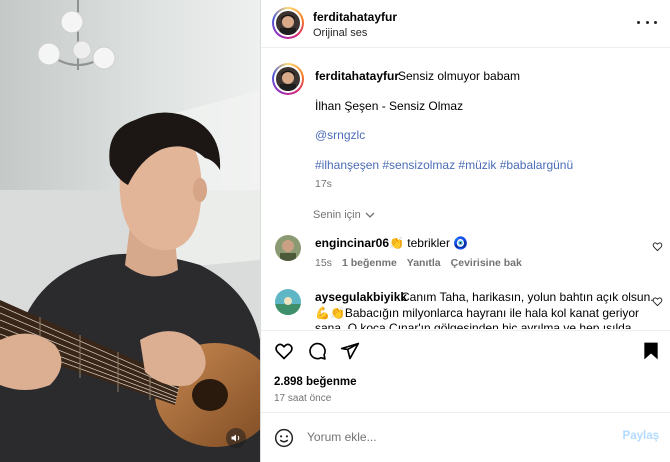 Image resolution: width=670 pixels, height=462 pixels. What do you see at coordinates (315, 382) in the screenshot?
I see `like-count: 2.898 beğenme` at bounding box center [315, 382].